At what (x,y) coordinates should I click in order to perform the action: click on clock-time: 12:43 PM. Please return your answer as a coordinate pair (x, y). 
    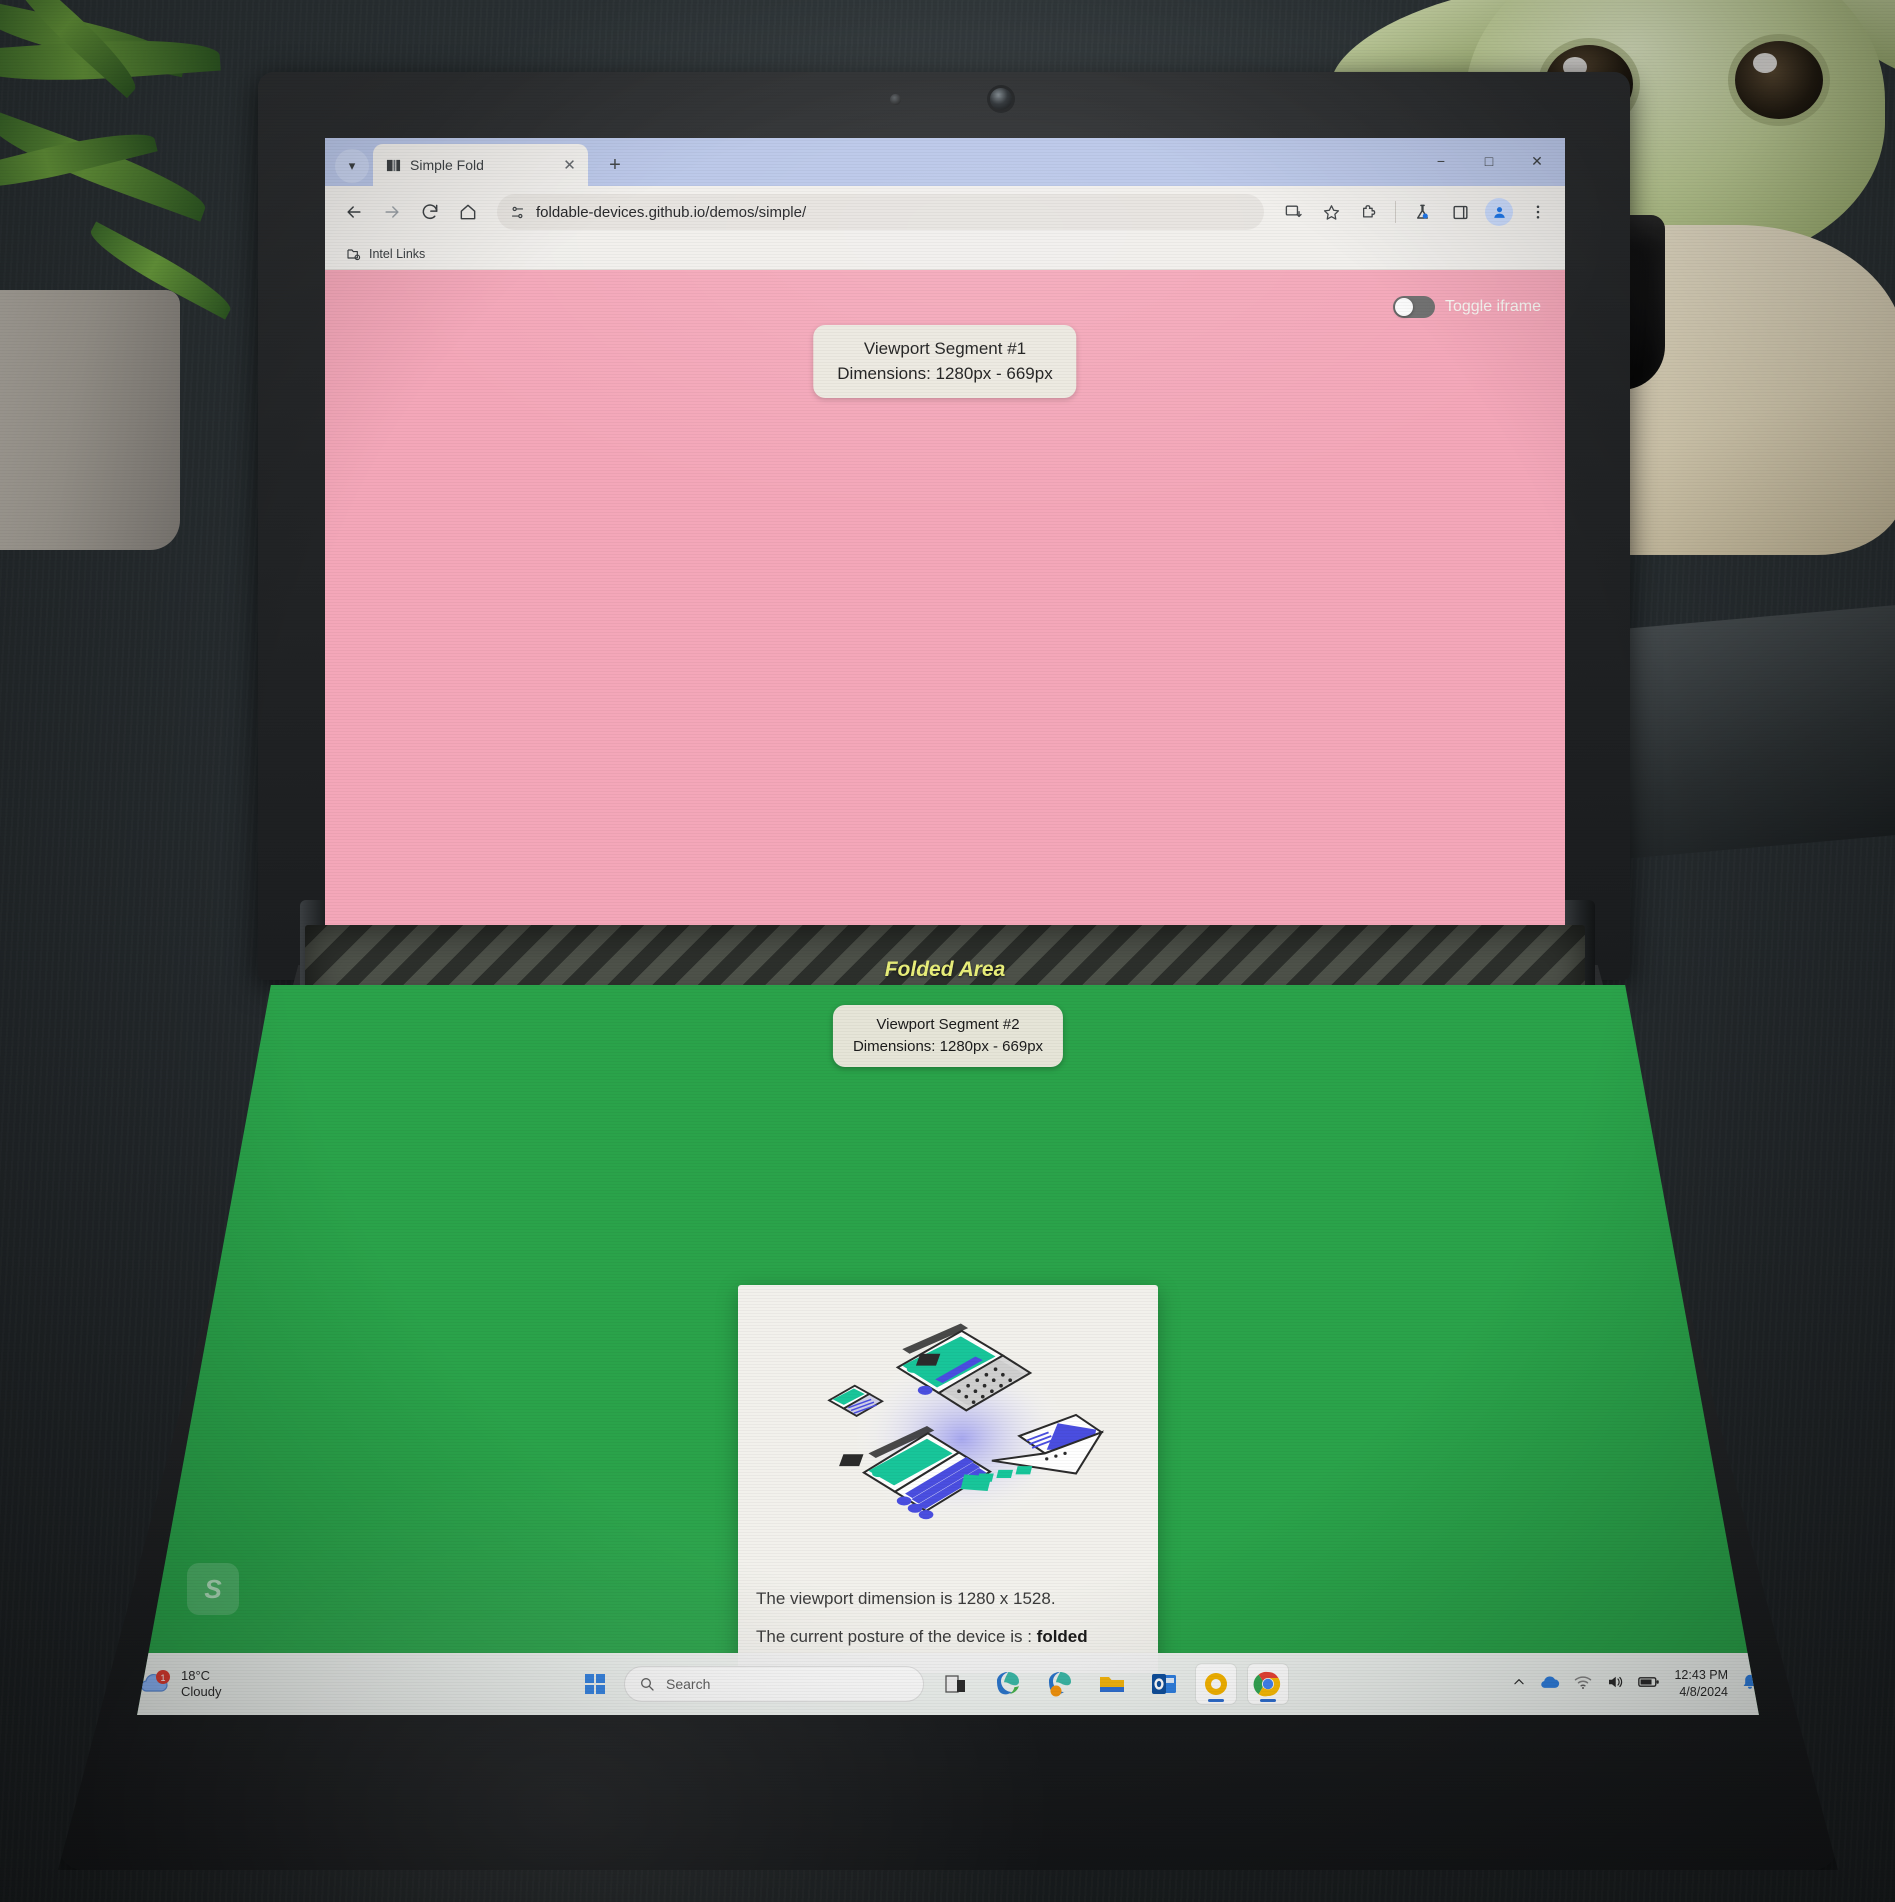
    Looking at the image, I should click on (1701, 1675).